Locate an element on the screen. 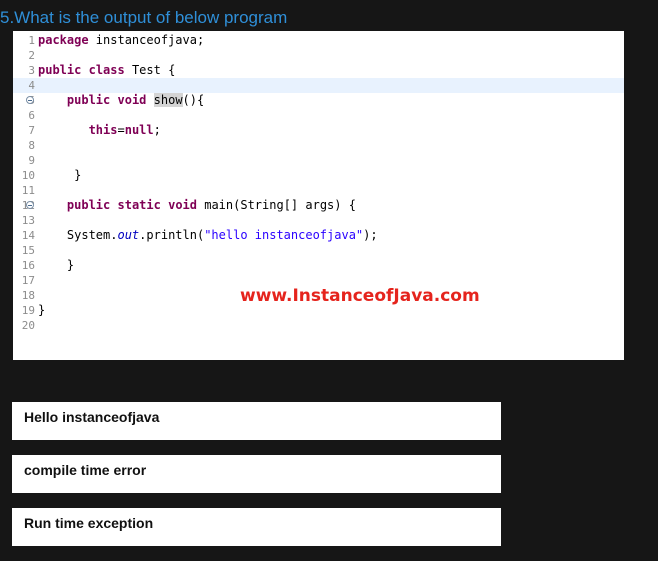  line-number: 6 is located at coordinates (31, 115).